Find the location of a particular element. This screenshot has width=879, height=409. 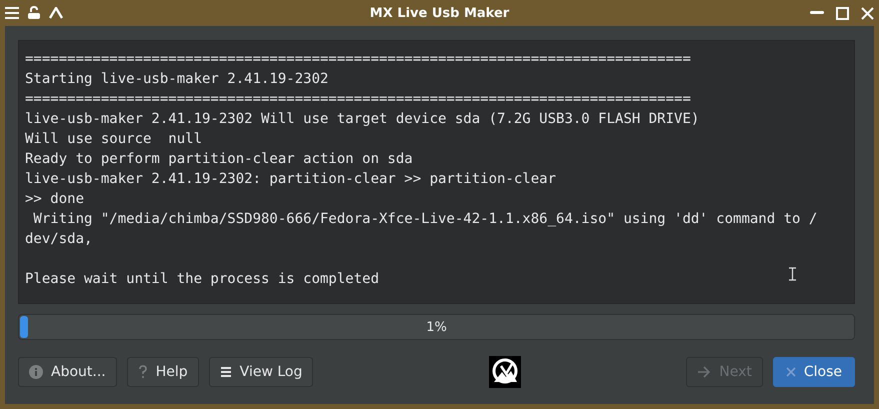

minimize-icon is located at coordinates (817, 13).